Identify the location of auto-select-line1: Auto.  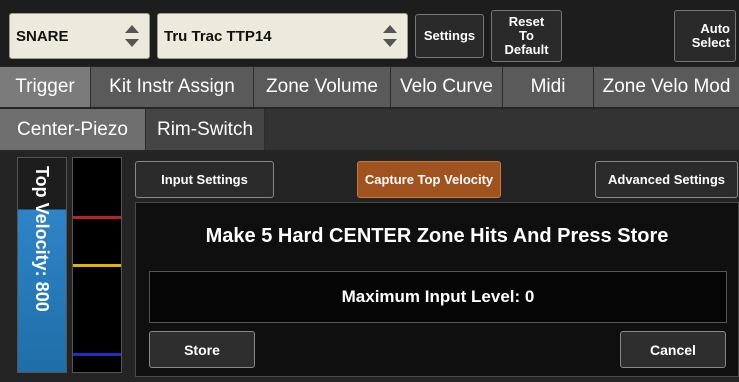
(715, 28).